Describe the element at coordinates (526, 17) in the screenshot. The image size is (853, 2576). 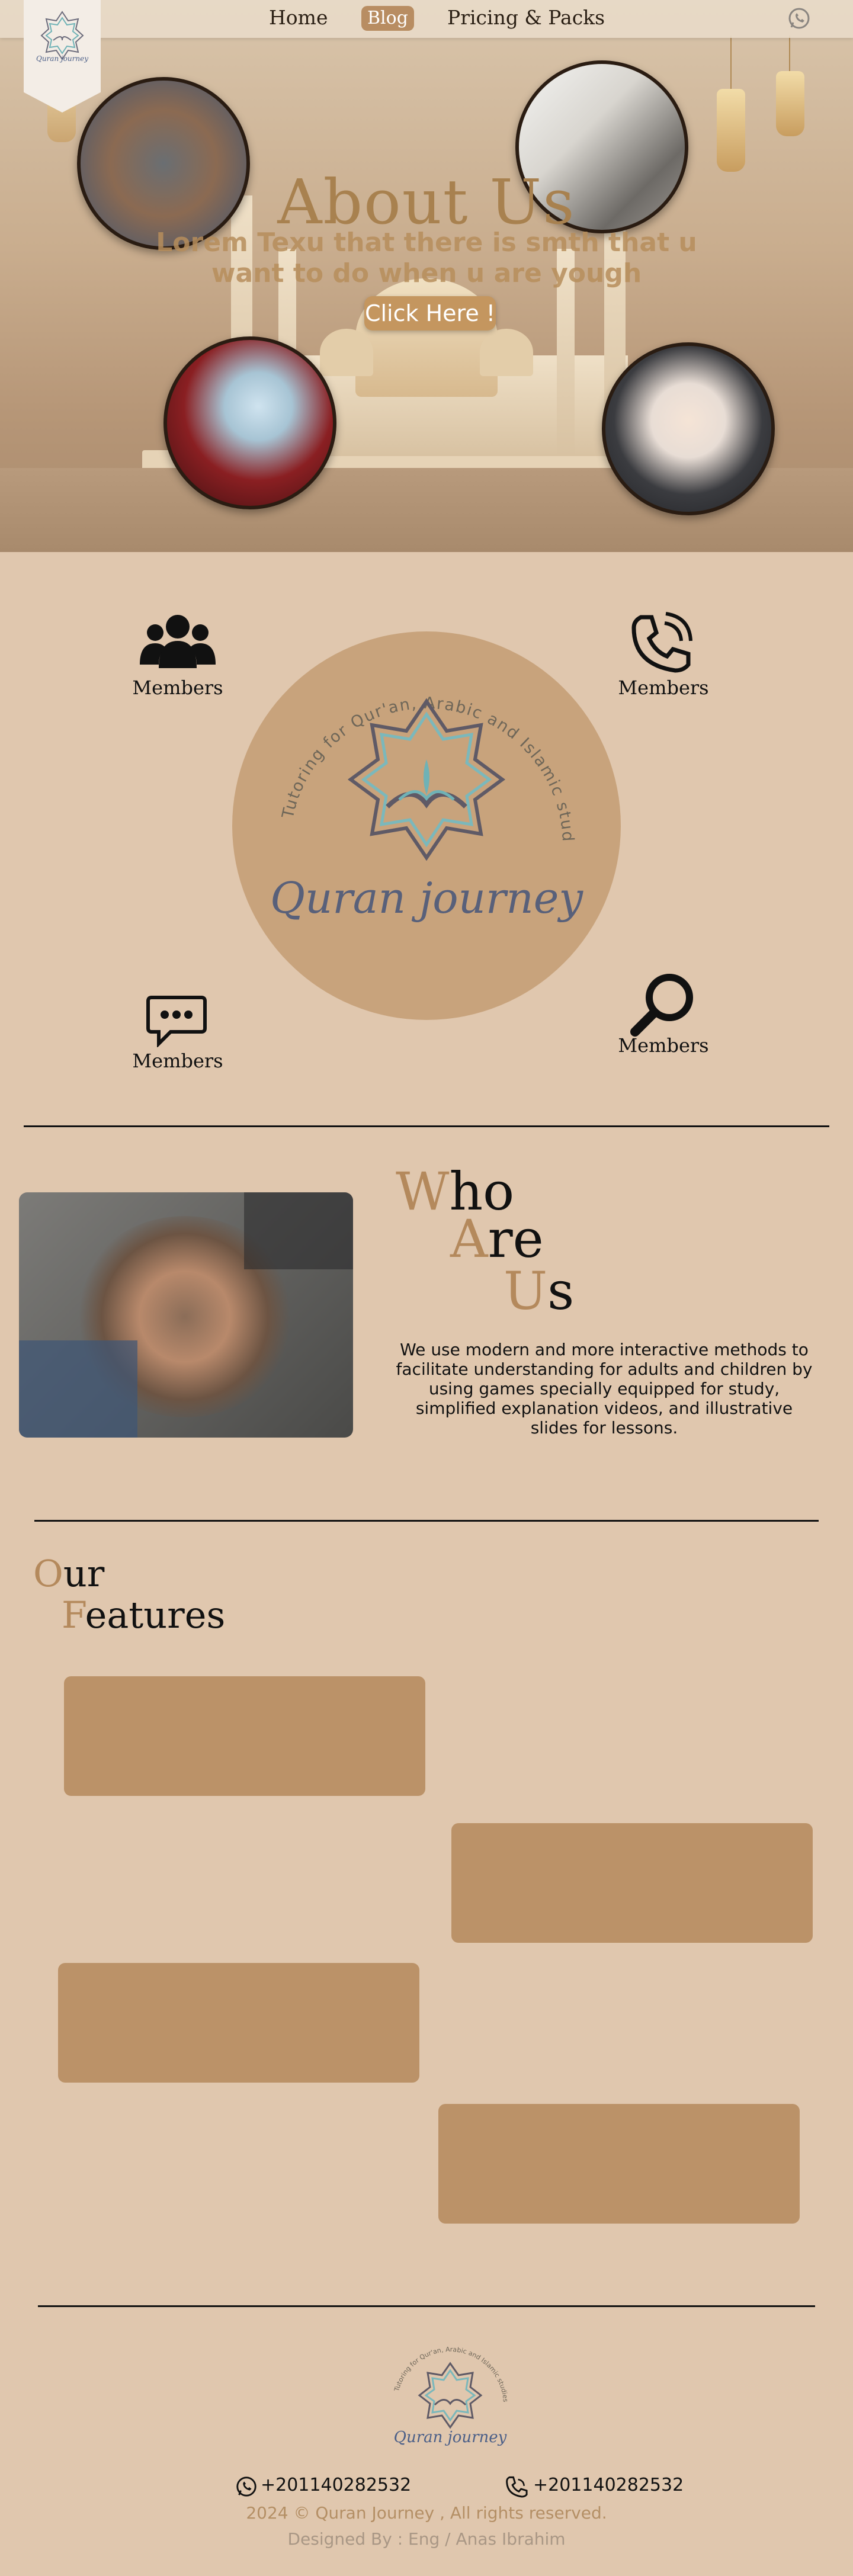
I see `nav-pricing-link: Pricing & Packs` at that location.